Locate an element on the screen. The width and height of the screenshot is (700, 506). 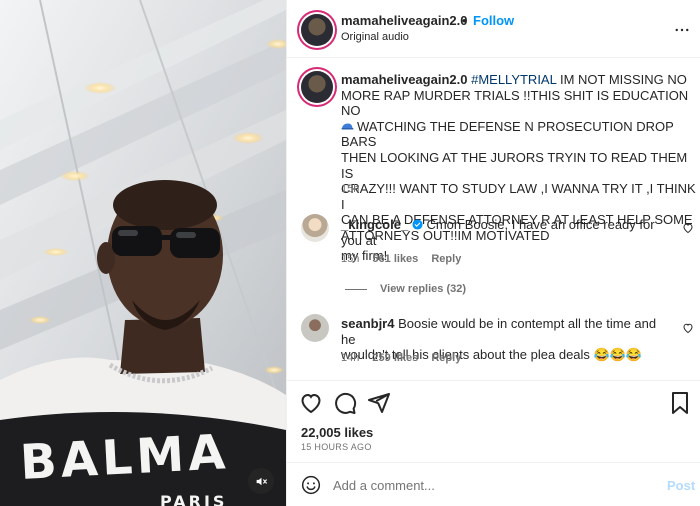
comment-time: 15h is located at coordinates (350, 259).